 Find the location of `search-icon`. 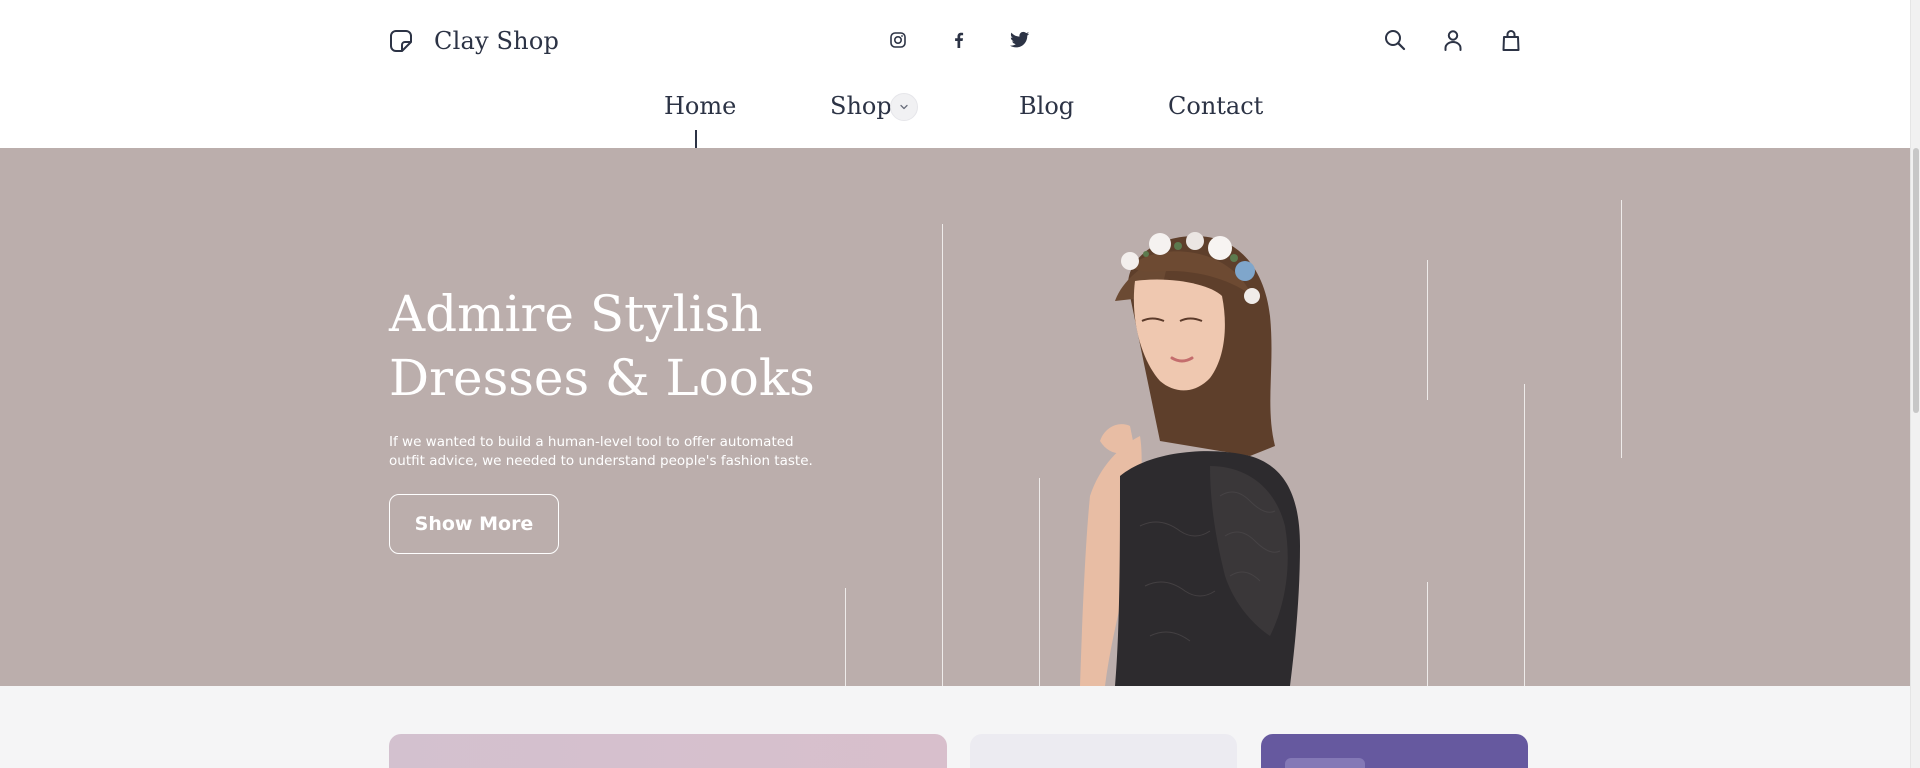

search-icon is located at coordinates (1395, 40).